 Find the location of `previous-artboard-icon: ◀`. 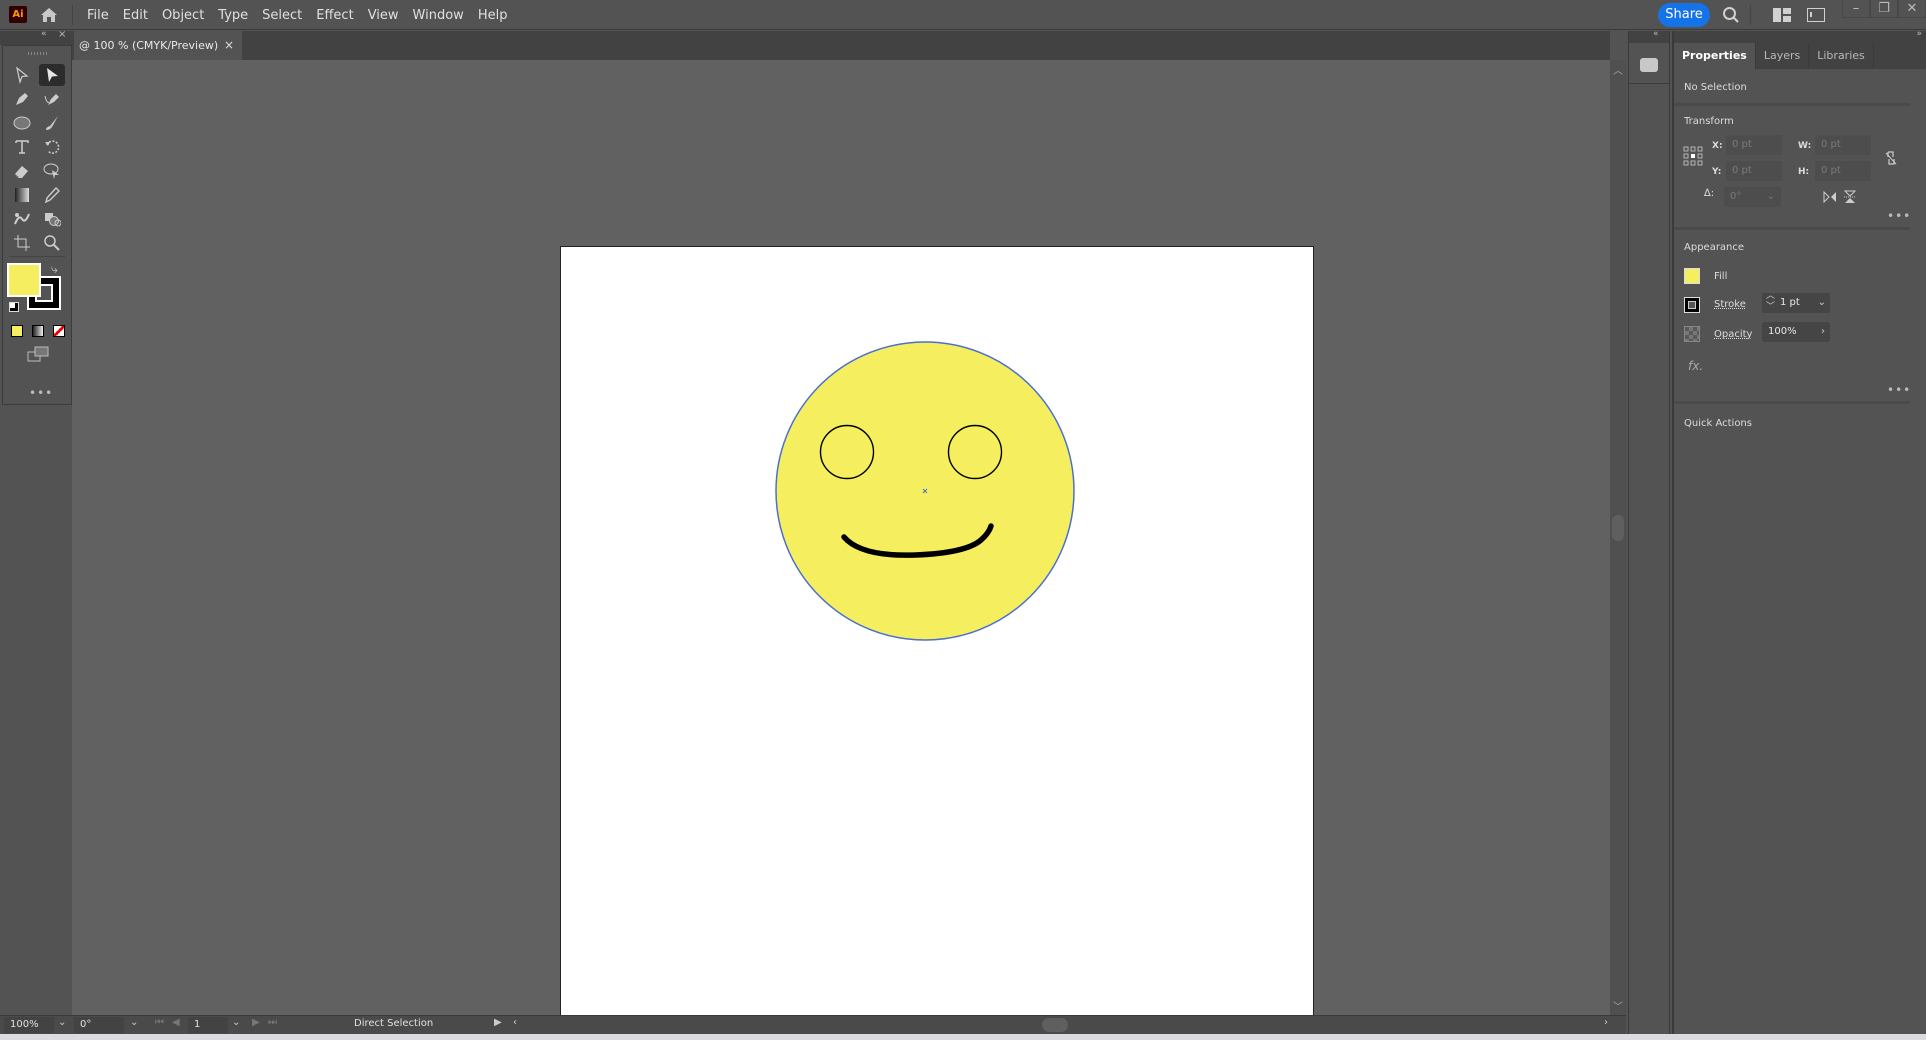

previous-artboard-icon: ◀ is located at coordinates (176, 1022).